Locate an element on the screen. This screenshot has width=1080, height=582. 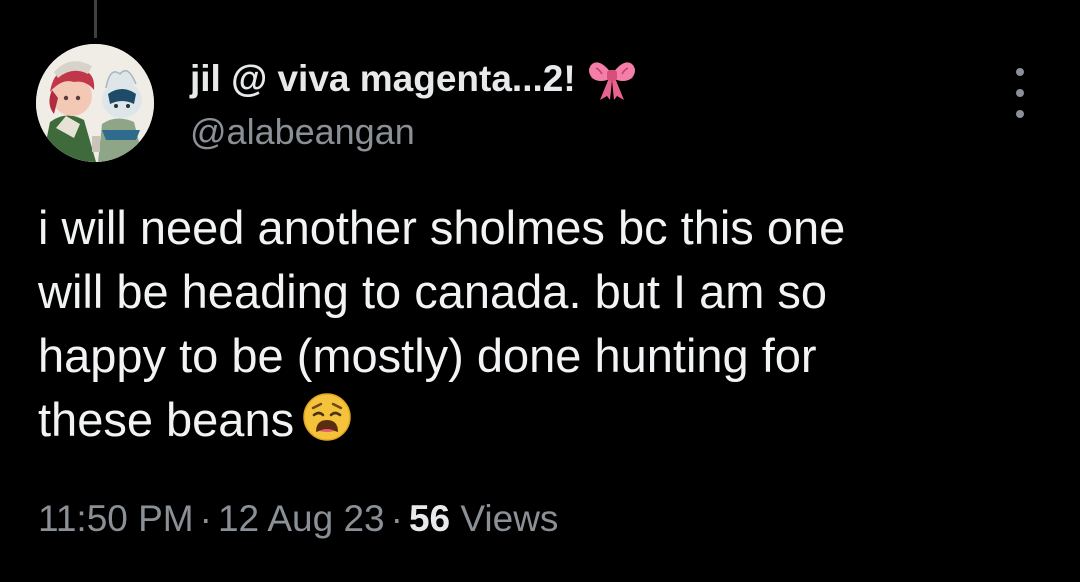
more-vertical-icon is located at coordinates (1020, 72).